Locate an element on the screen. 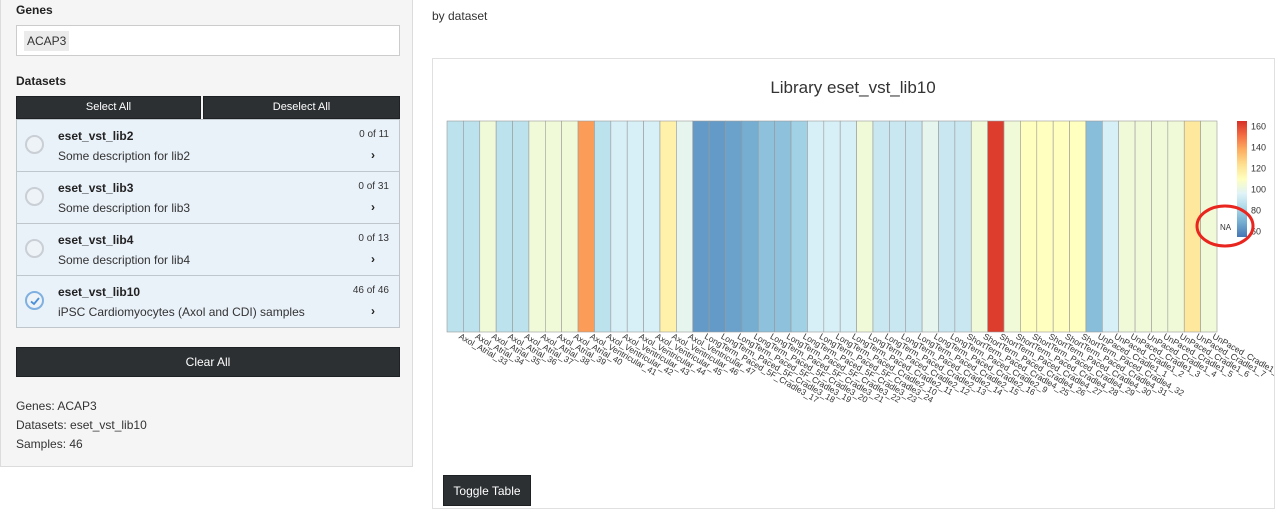 The height and width of the screenshot is (526, 1278). dataset-count: 0 of 31 is located at coordinates (373, 186).